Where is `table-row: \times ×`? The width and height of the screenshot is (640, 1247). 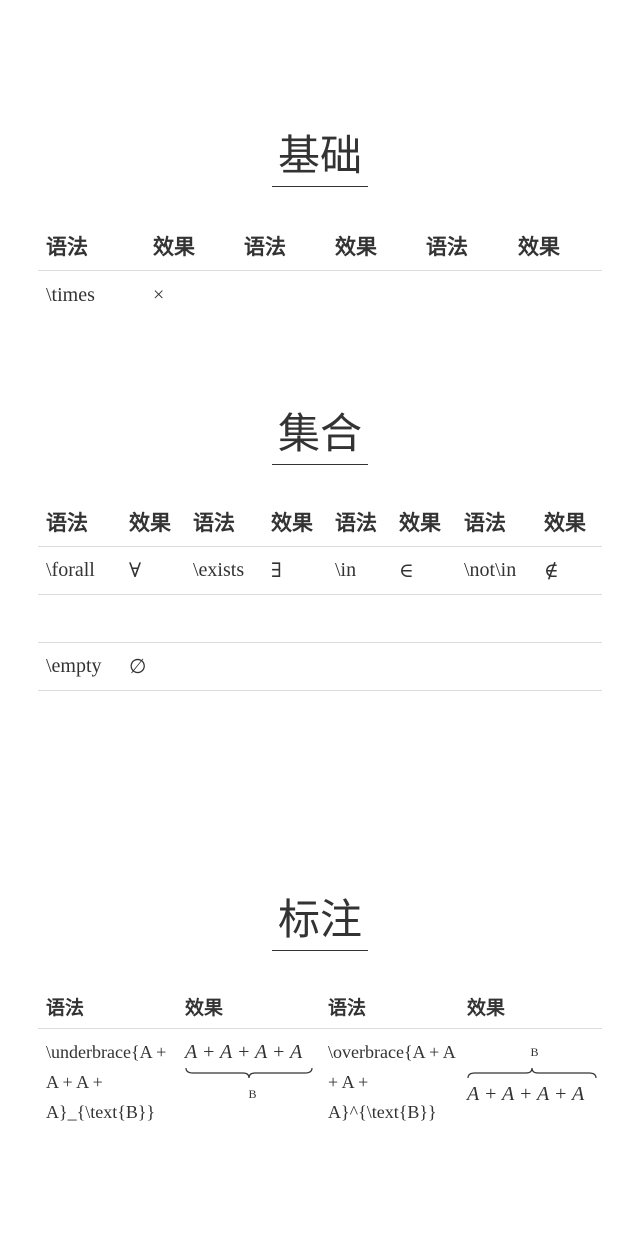
table-row: \times × is located at coordinates (320, 295).